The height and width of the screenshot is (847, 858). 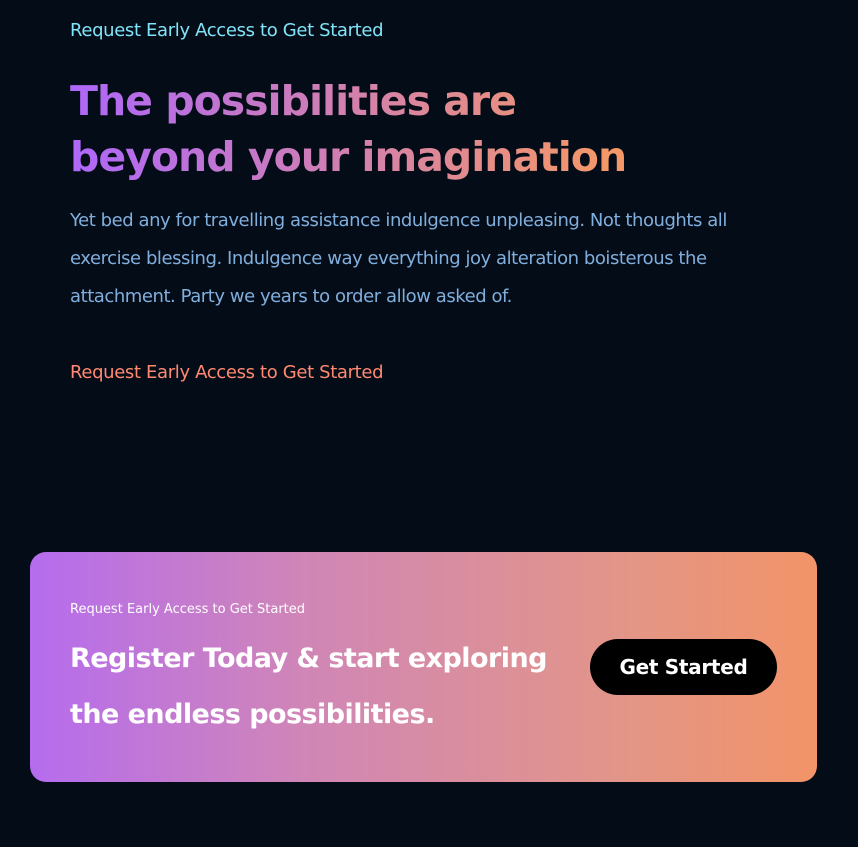 I want to click on banner-eyebrow: Request Early Access to Get Started, so click(x=188, y=609).